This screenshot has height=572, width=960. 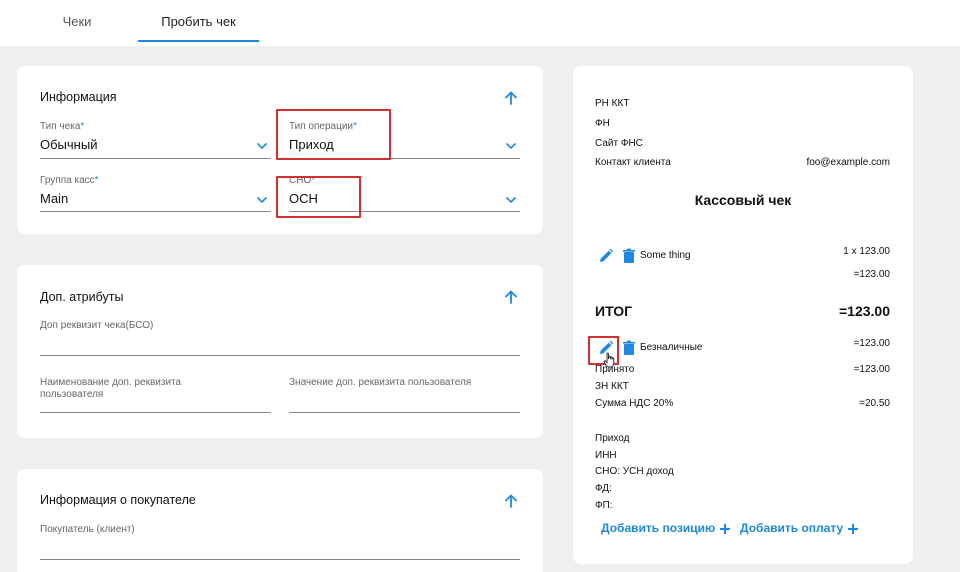 What do you see at coordinates (380, 382) in the screenshot?
I see `user-attr-value-label: Значение доп. реквизита пользователя` at bounding box center [380, 382].